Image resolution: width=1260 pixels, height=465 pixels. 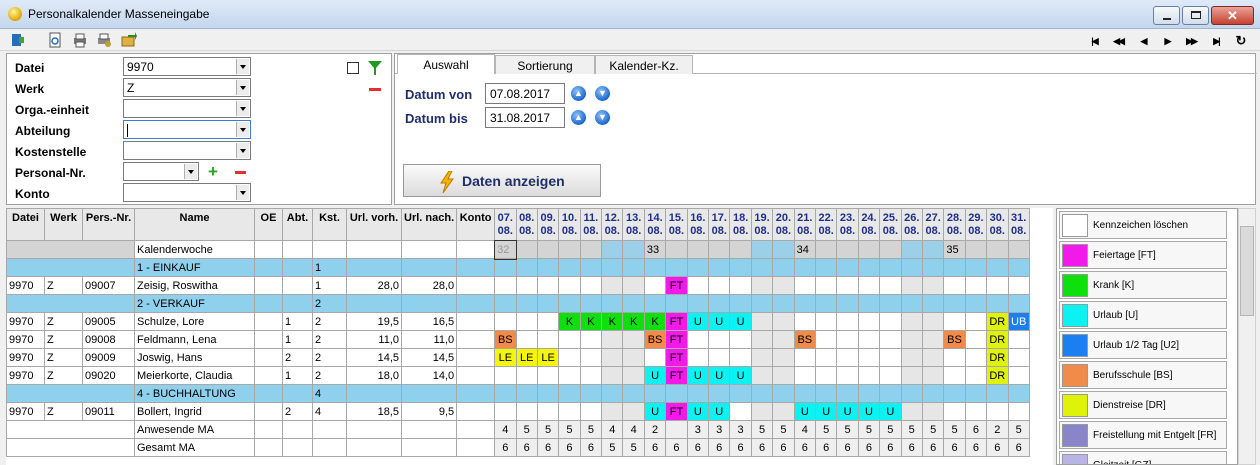 What do you see at coordinates (194, 411) in the screenshot?
I see `cell-name: Bollert, Ingrid` at bounding box center [194, 411].